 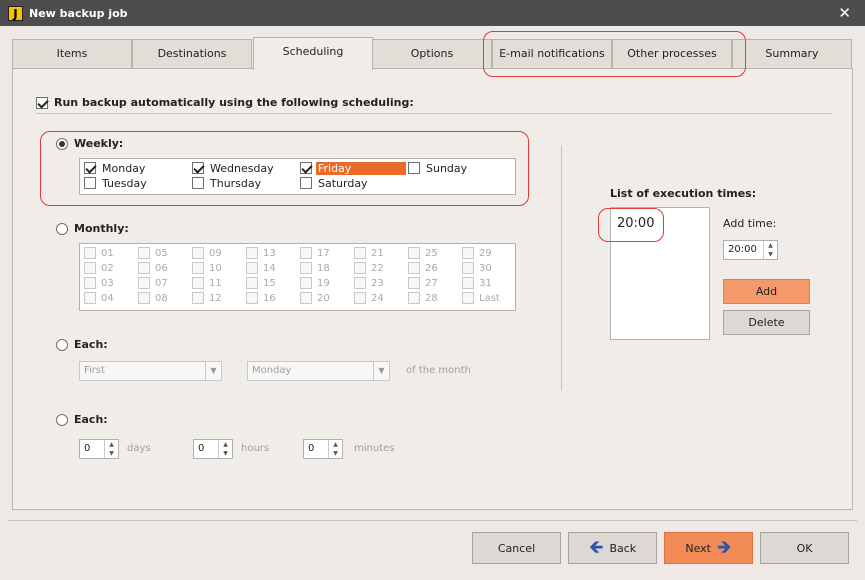 I want to click on monthly-day-item: 05, so click(x=153, y=253).